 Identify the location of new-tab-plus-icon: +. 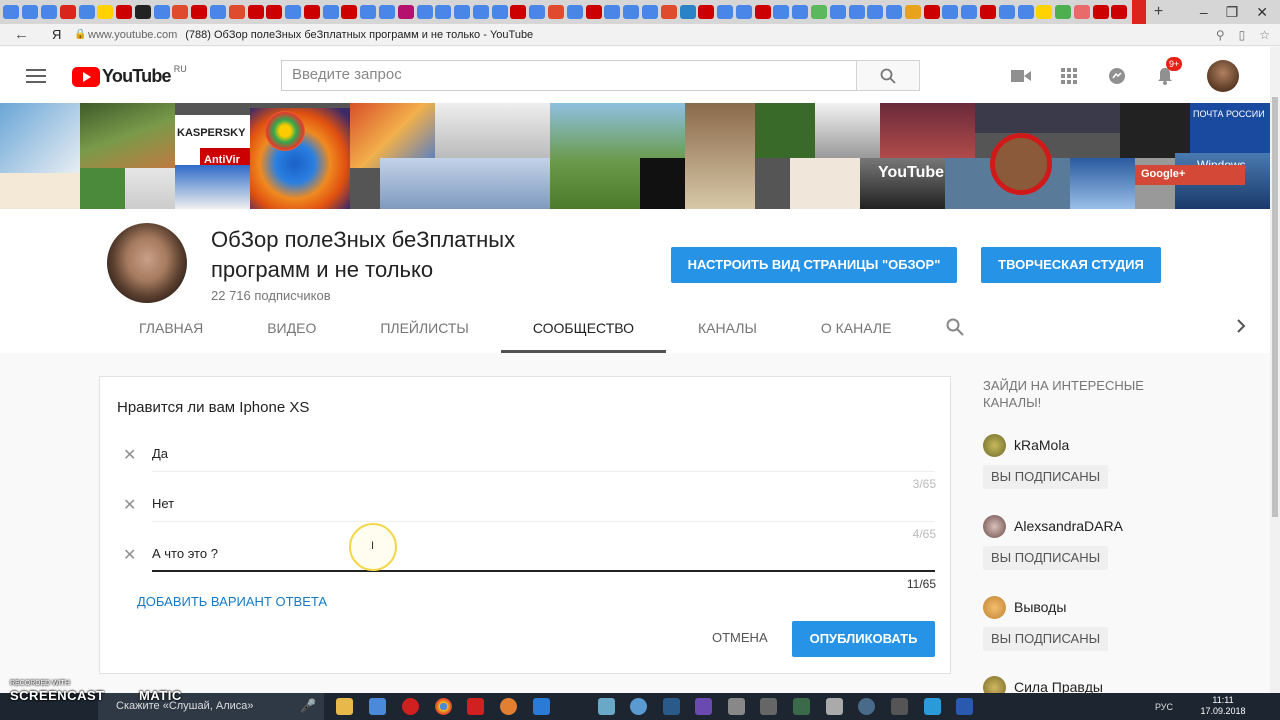
(1161, 12).